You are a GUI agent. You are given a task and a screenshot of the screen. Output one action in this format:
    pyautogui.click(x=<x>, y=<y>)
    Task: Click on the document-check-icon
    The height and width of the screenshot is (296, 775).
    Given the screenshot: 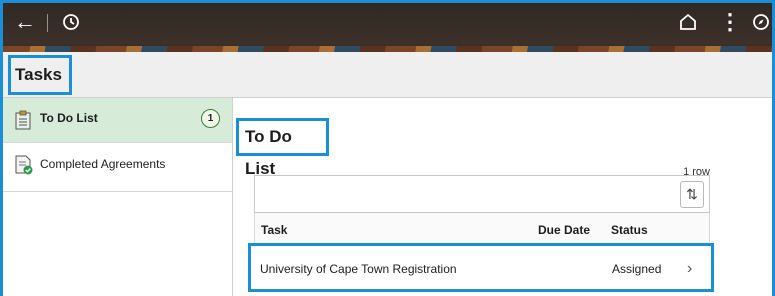 What is the action you would take?
    pyautogui.click(x=23, y=165)
    